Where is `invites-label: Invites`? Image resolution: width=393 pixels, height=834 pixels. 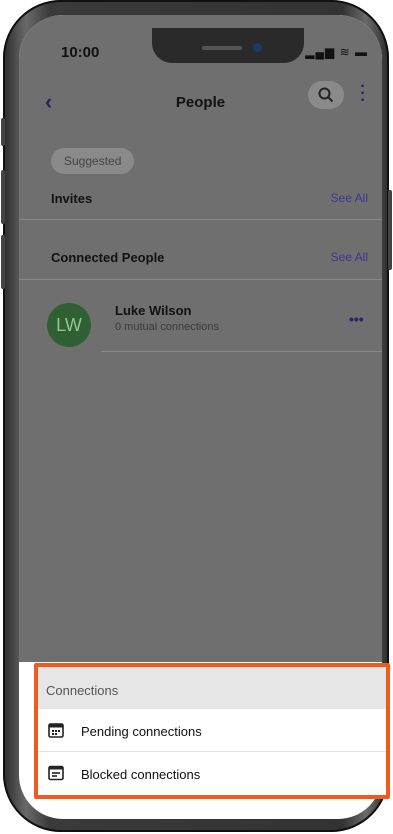 invites-label: Invites is located at coordinates (72, 198).